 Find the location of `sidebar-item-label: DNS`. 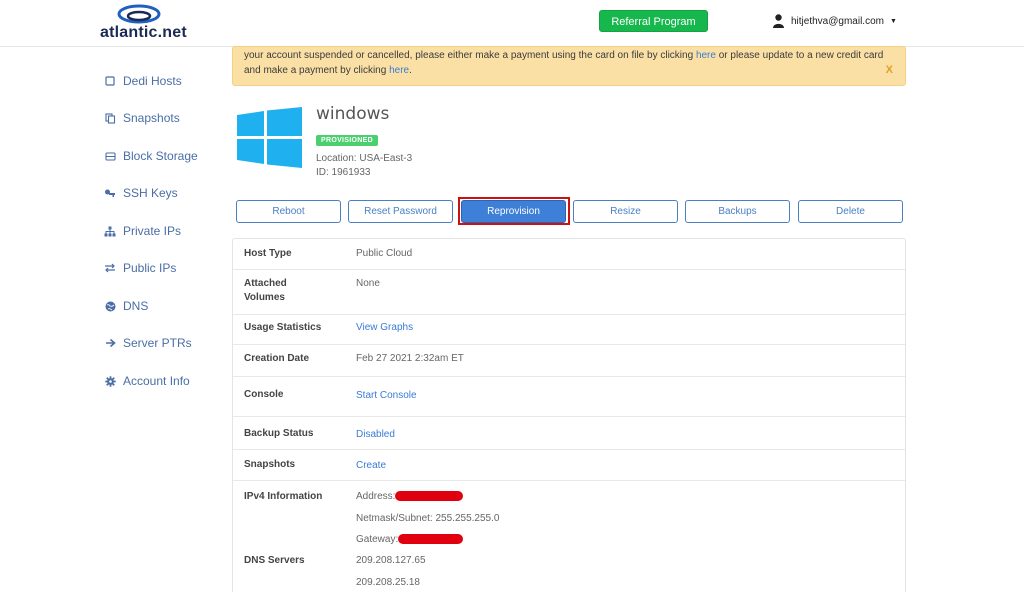

sidebar-item-label: DNS is located at coordinates (136, 306).